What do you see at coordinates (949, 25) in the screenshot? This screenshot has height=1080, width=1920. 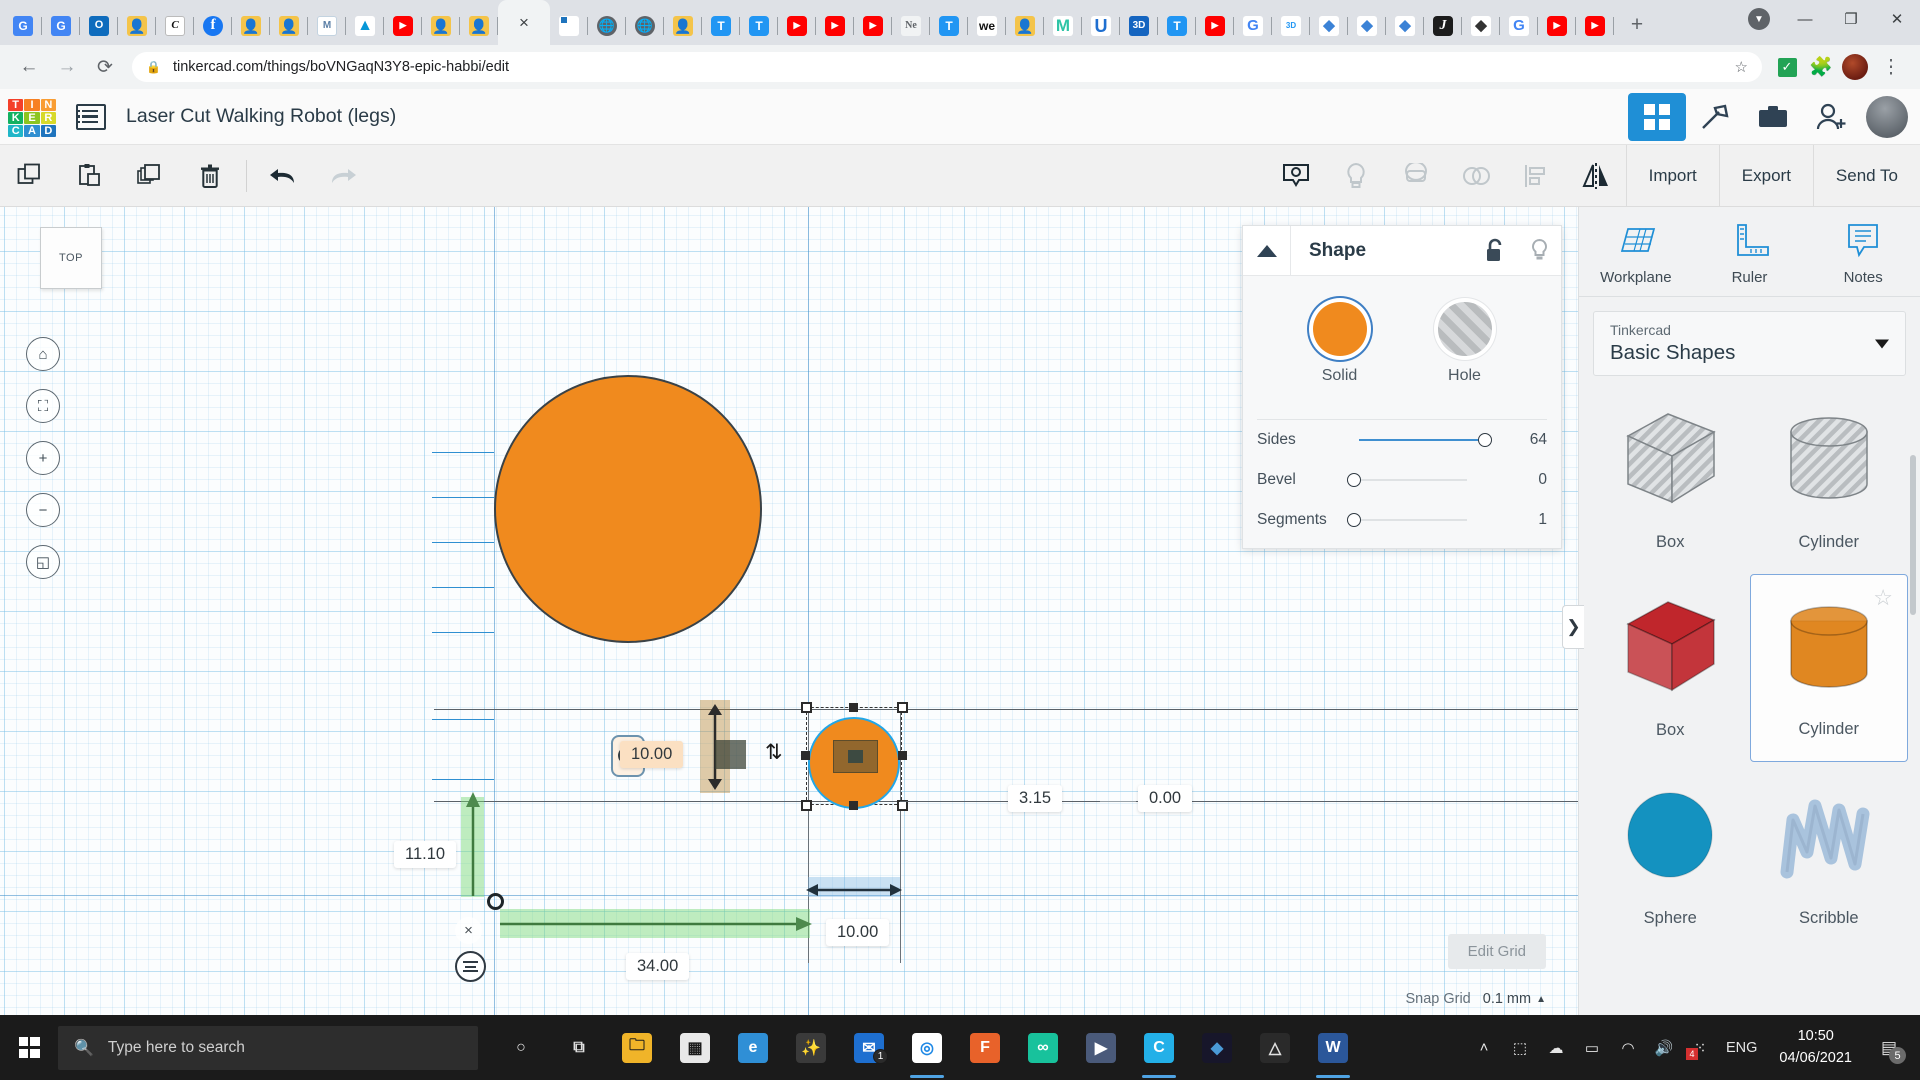 I see `tinkercad-tab-4: T` at bounding box center [949, 25].